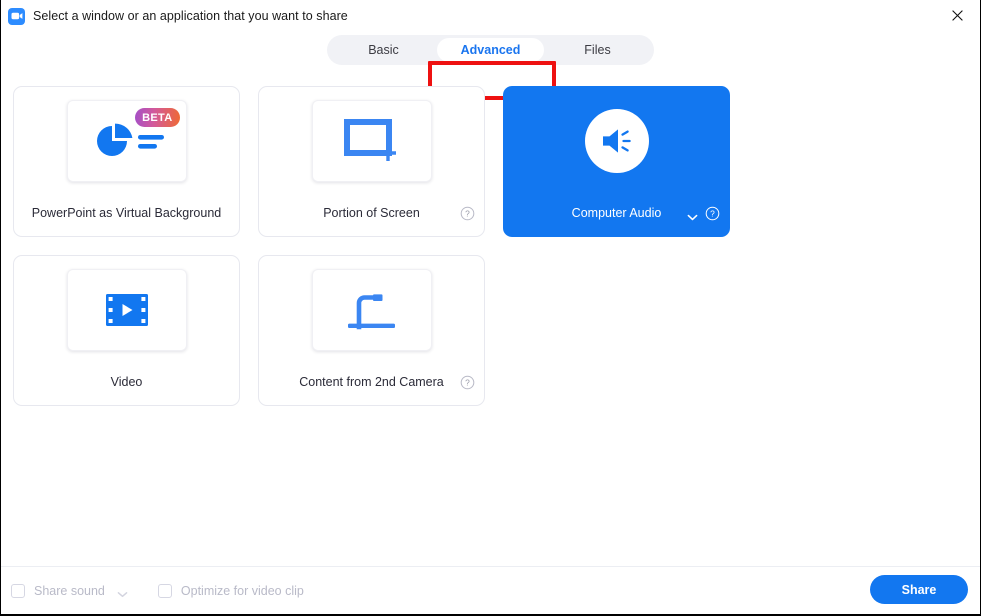 The image size is (981, 616). What do you see at coordinates (16, 16) in the screenshot?
I see `zoom-video-icon` at bounding box center [16, 16].